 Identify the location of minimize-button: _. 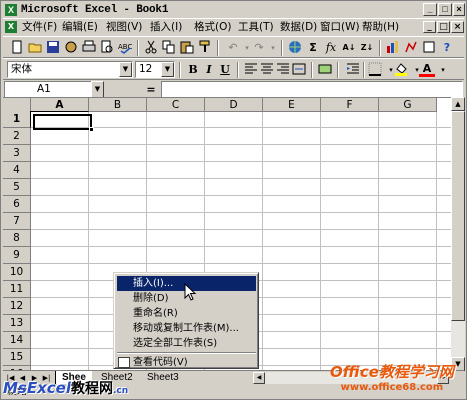
(430, 9).